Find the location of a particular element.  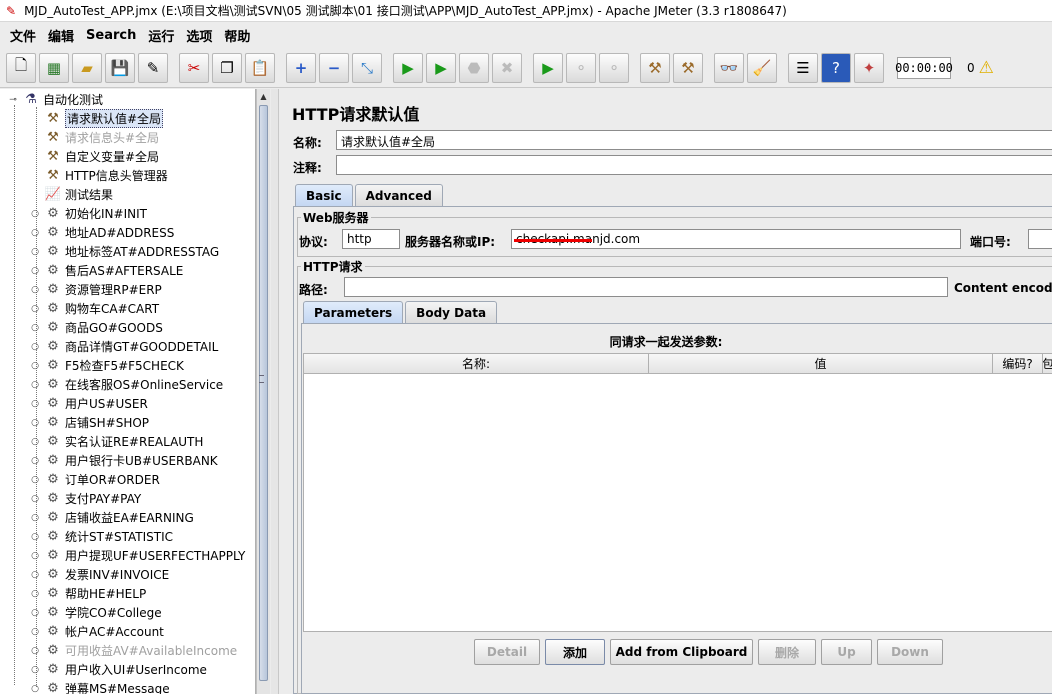

shutdown-icon: ✖ is located at coordinates (507, 67).